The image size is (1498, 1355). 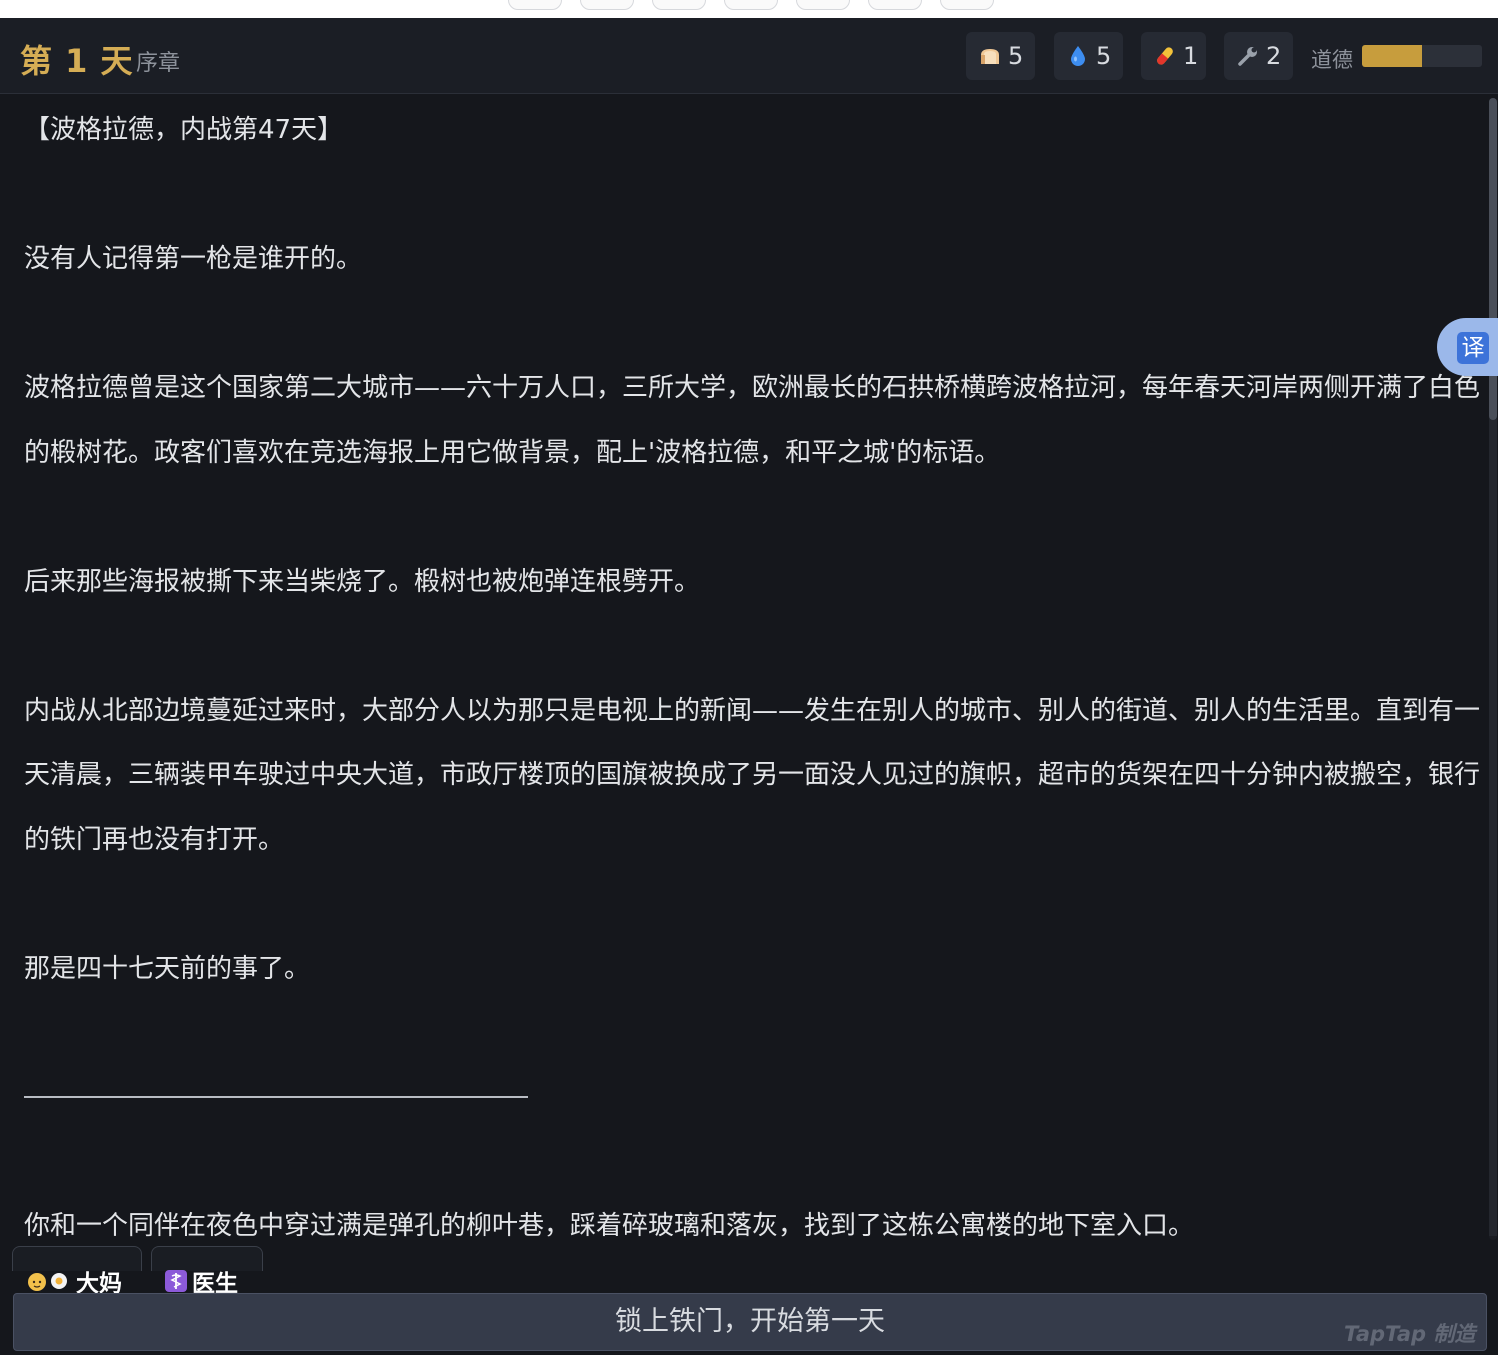 I want to click on tools-count: 2, so click(x=1274, y=56).